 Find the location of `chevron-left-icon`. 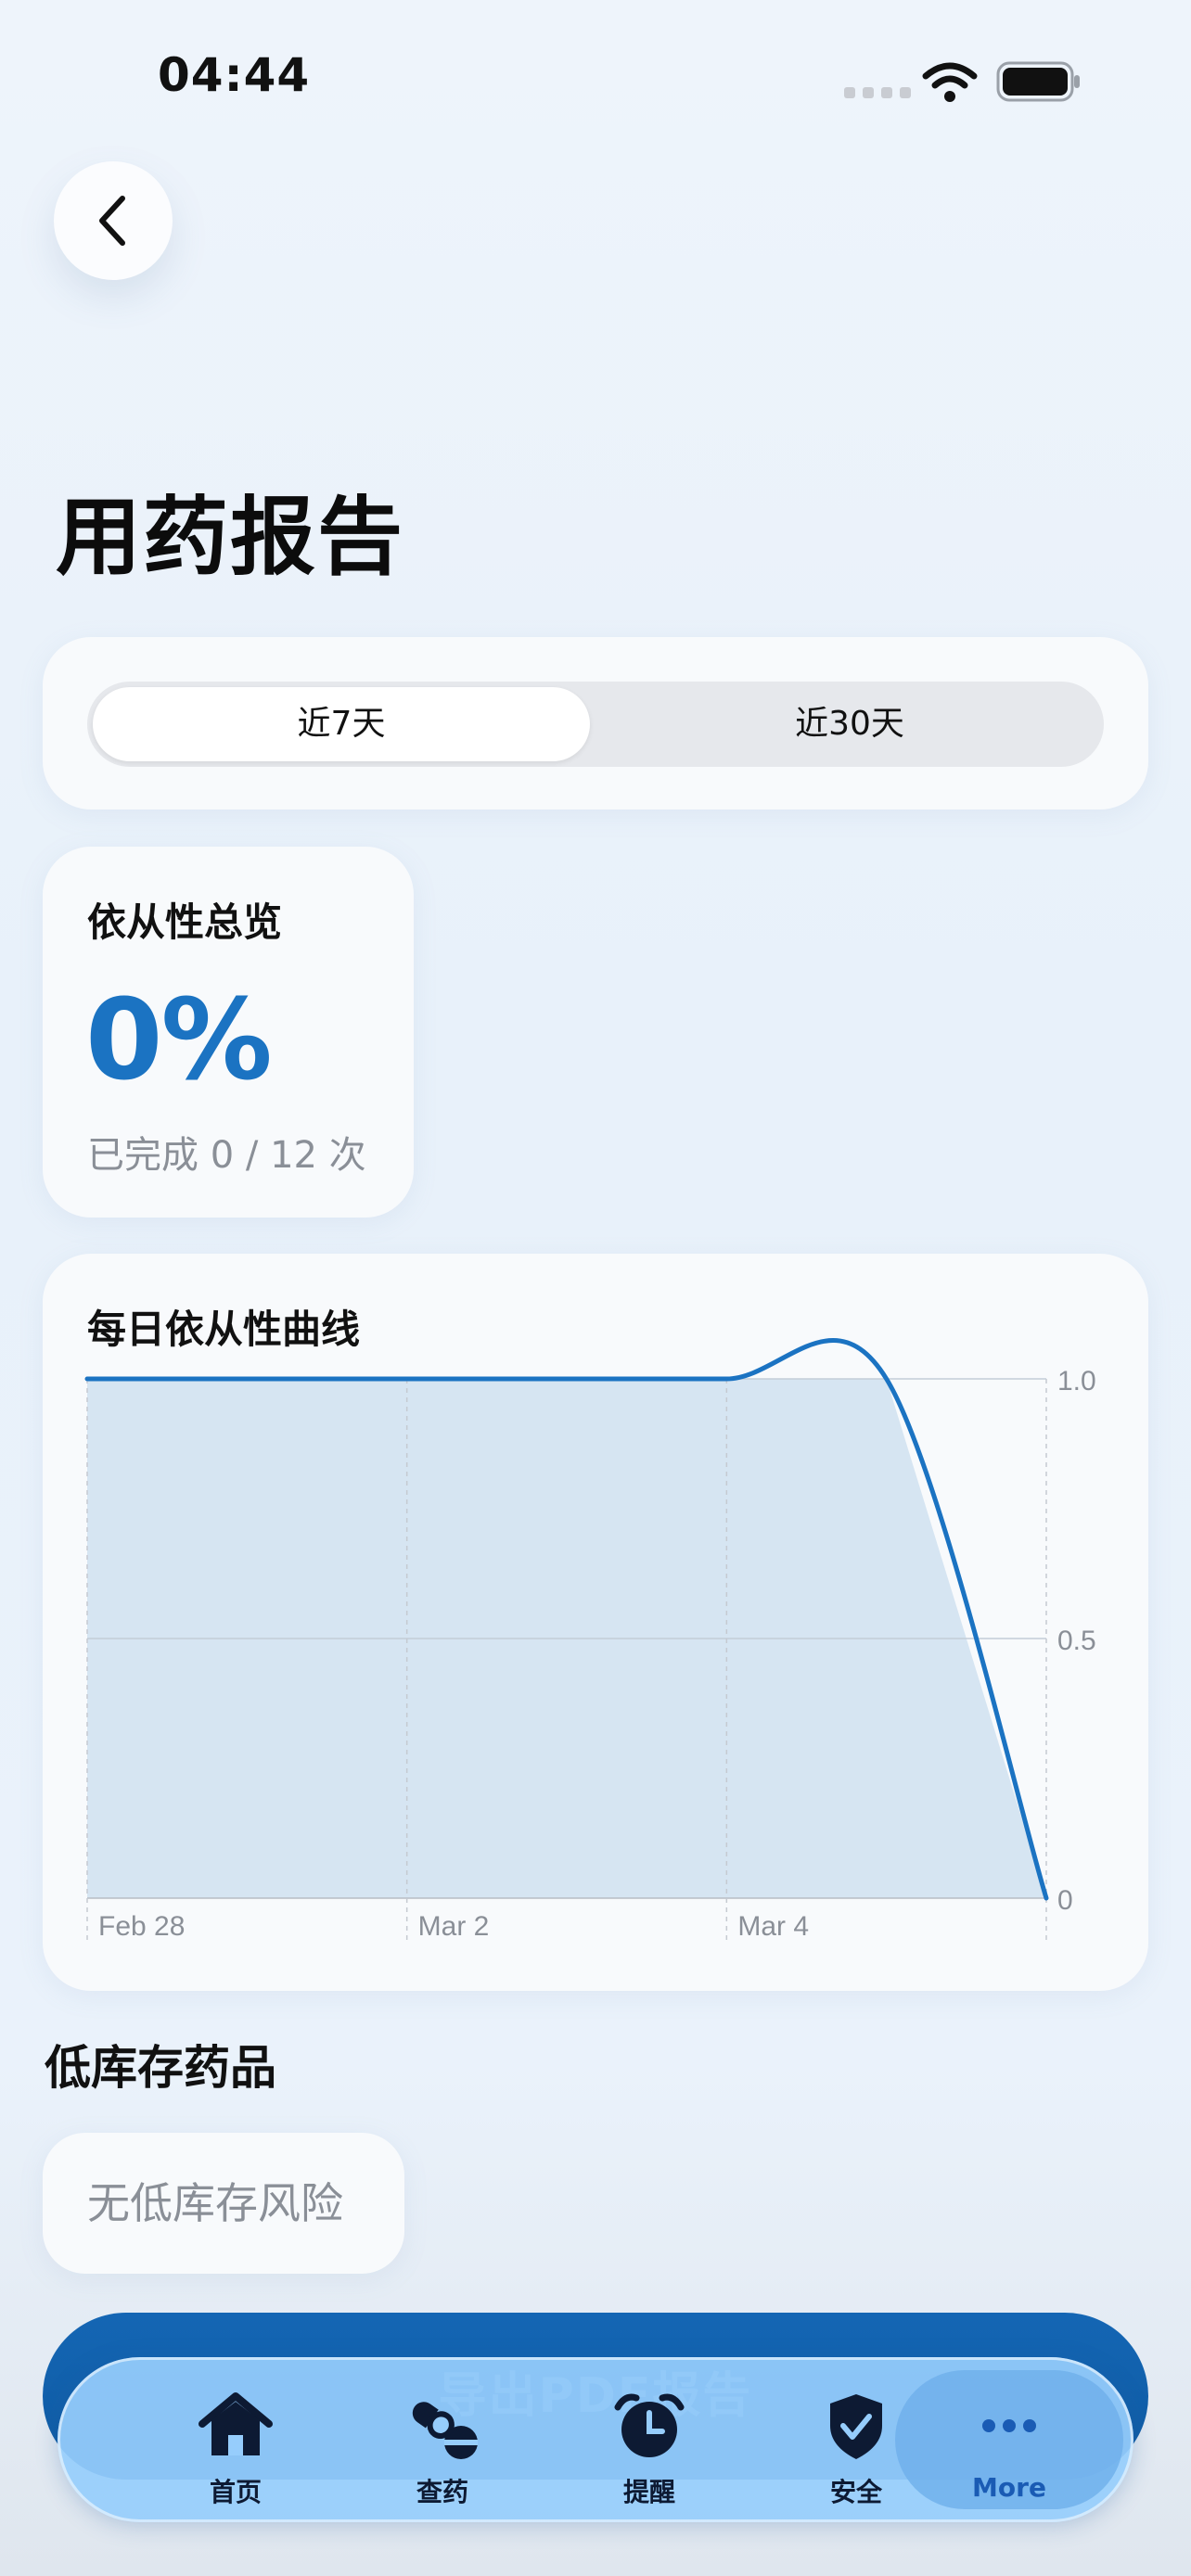

chevron-left-icon is located at coordinates (112, 221).